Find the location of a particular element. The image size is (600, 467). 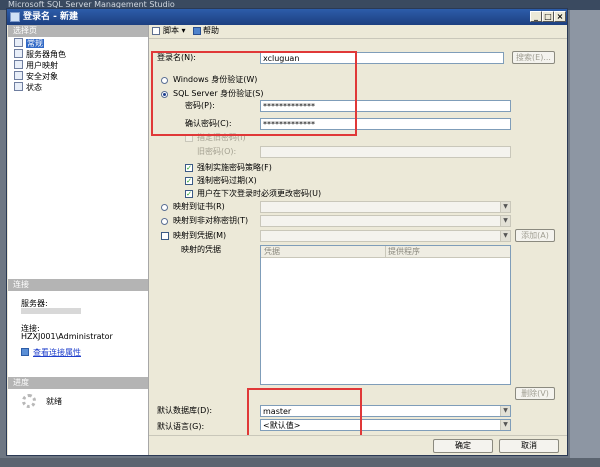

chevron-down-icon: ▾ is located at coordinates (183, 30).